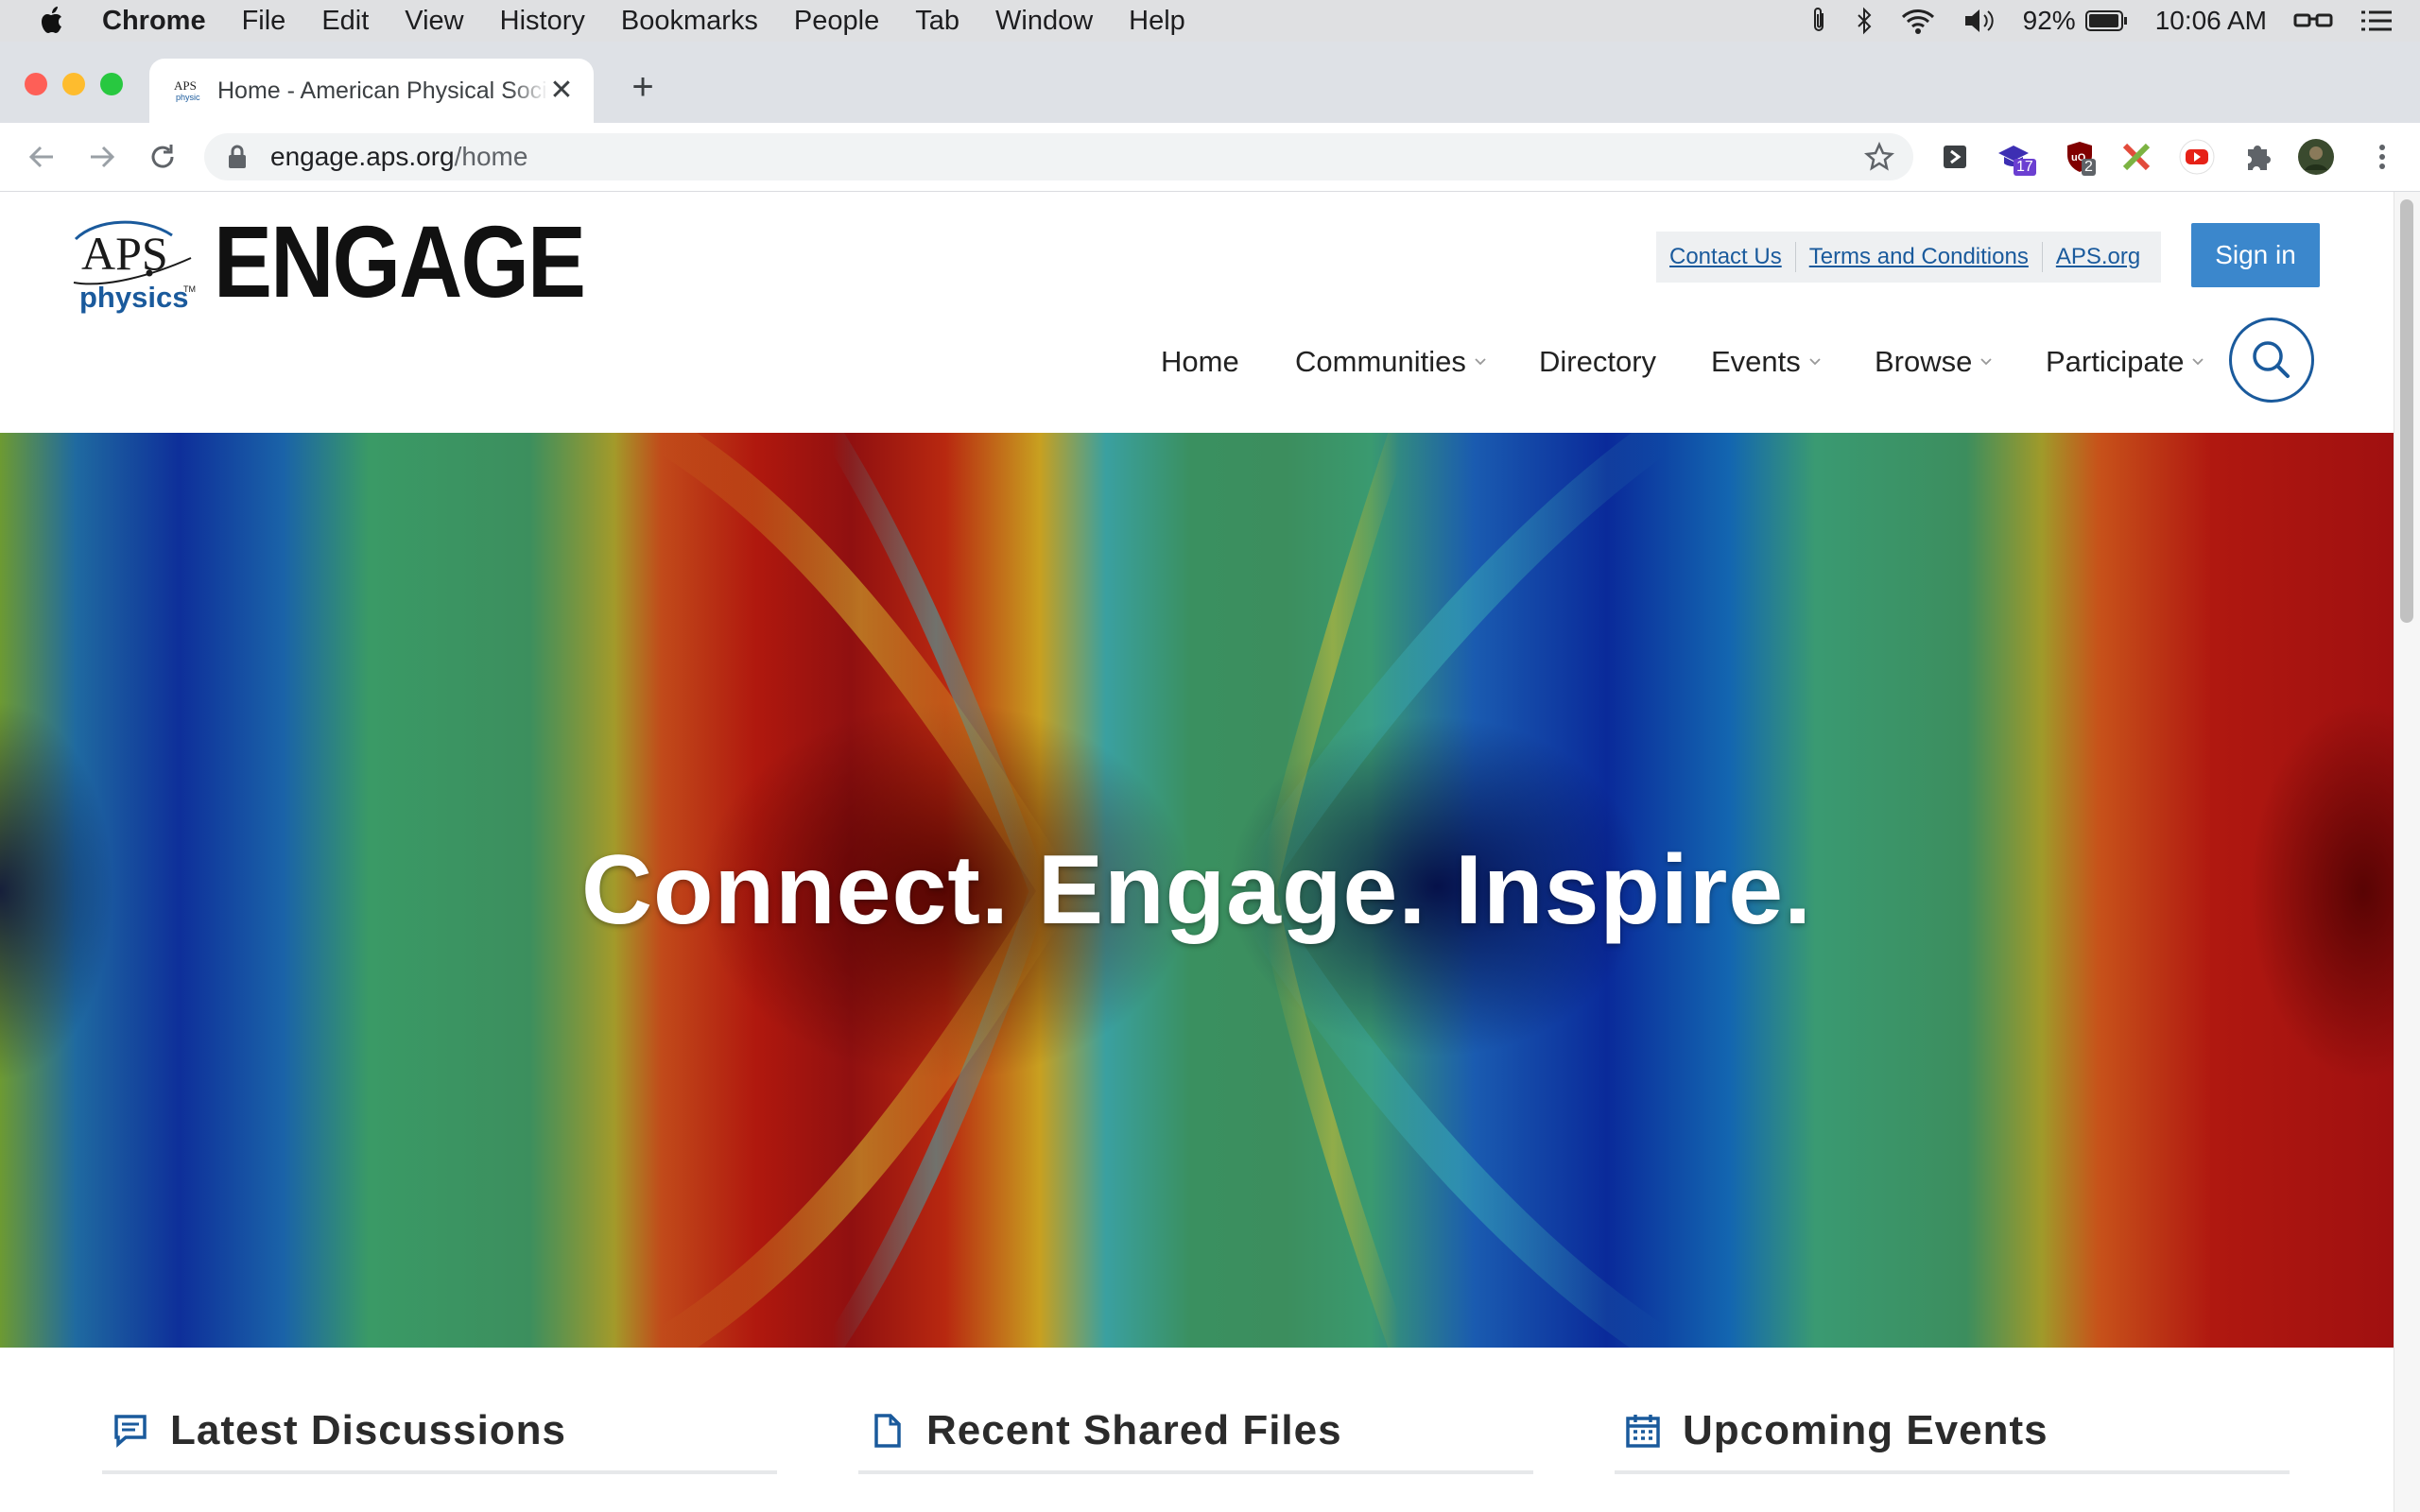  I want to click on nav-participate: Participate, so click(2125, 362).